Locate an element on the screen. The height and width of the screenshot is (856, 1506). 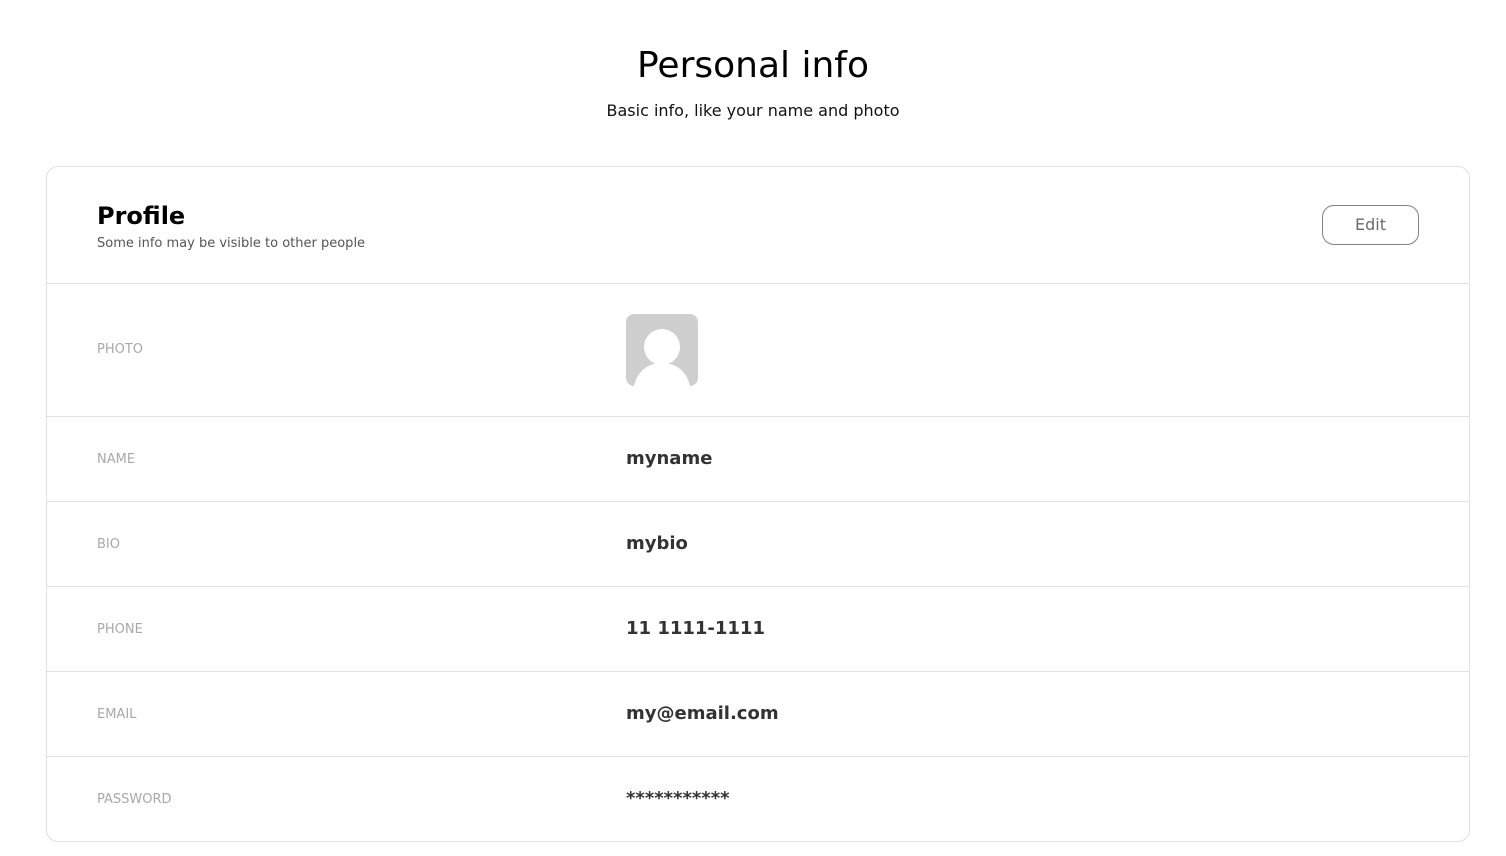
name-value: myname is located at coordinates (669, 458).